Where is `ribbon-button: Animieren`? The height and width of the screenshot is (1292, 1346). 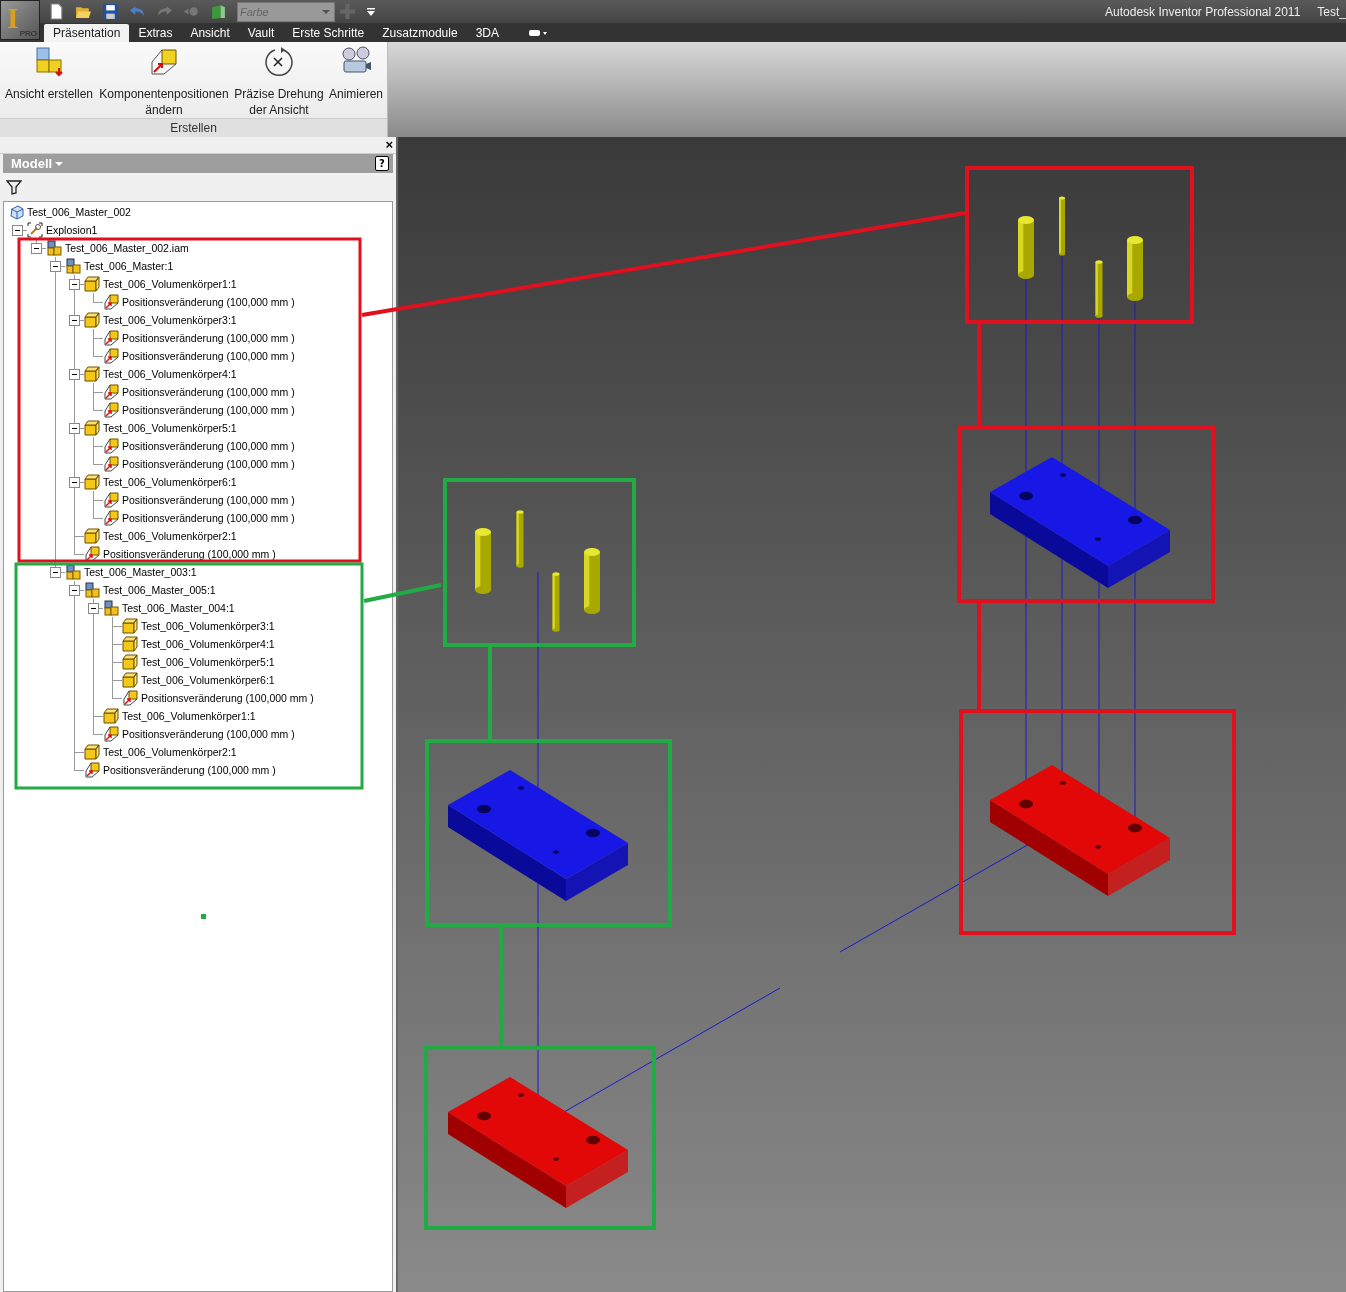 ribbon-button: Animieren is located at coordinates (356, 82).